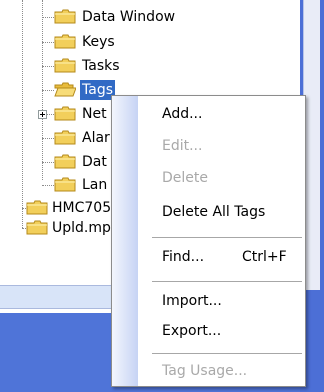 The image size is (324, 392). I want to click on menu-item-label: Delete All Tags, so click(214, 212).